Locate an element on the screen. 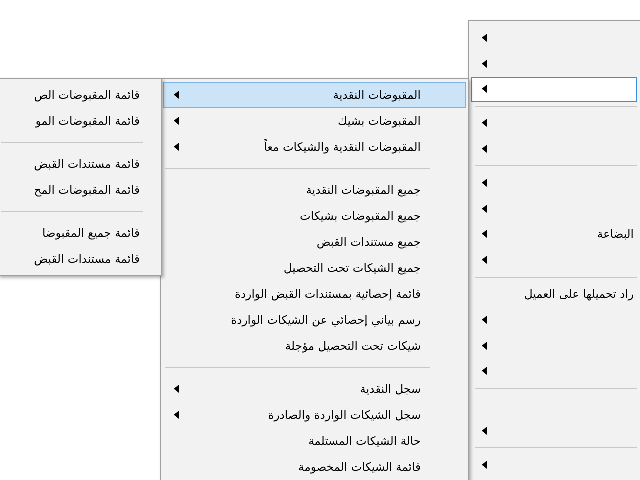 Image resolution: width=640 pixels, height=480 pixels. menu-item: جميع المقبوضات النقدية is located at coordinates (314, 190).